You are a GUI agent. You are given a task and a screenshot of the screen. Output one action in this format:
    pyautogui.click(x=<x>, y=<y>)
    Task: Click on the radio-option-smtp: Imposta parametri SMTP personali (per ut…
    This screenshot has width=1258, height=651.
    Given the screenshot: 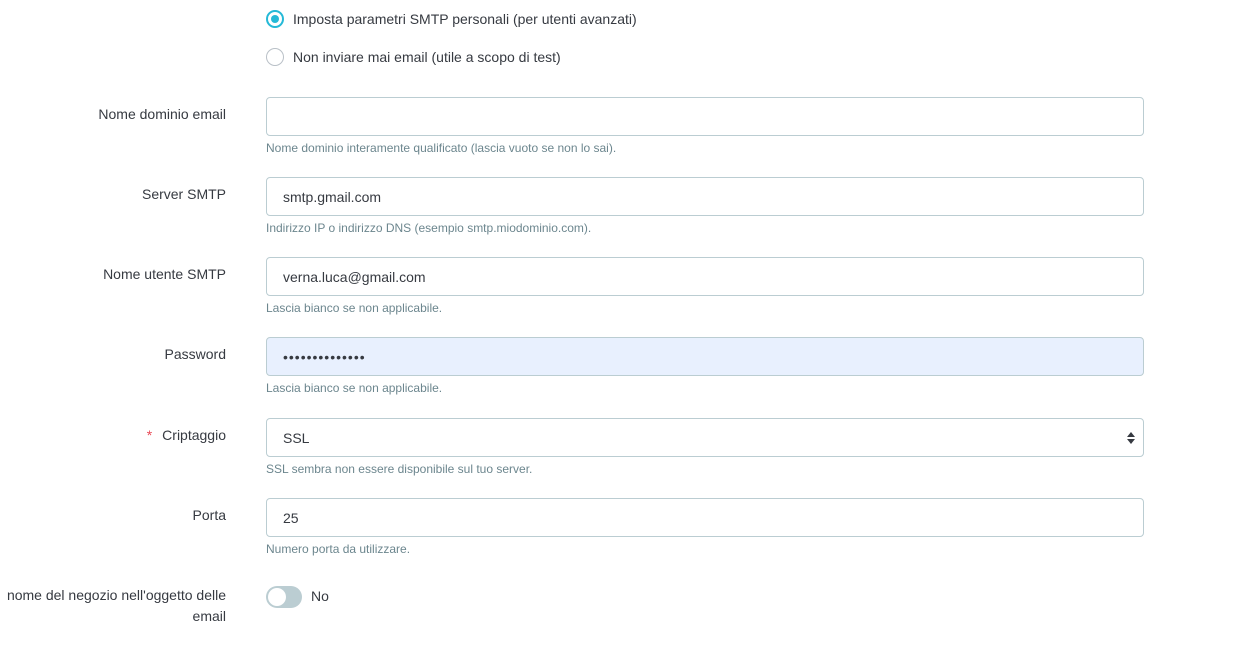 What is the action you would take?
    pyautogui.click(x=451, y=19)
    